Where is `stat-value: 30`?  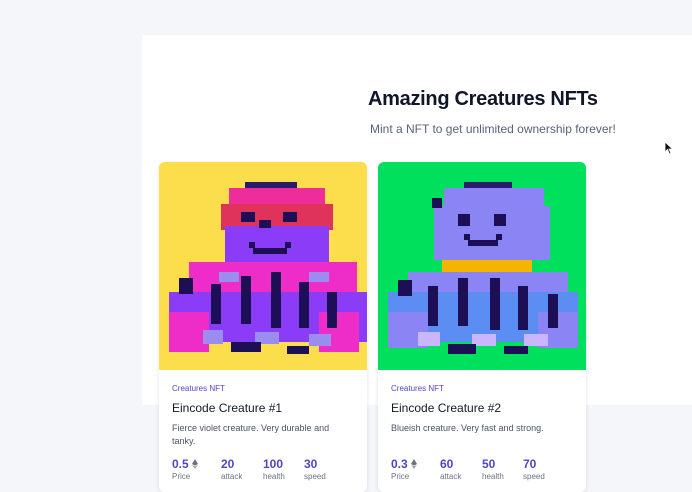 stat-value: 30 is located at coordinates (311, 464).